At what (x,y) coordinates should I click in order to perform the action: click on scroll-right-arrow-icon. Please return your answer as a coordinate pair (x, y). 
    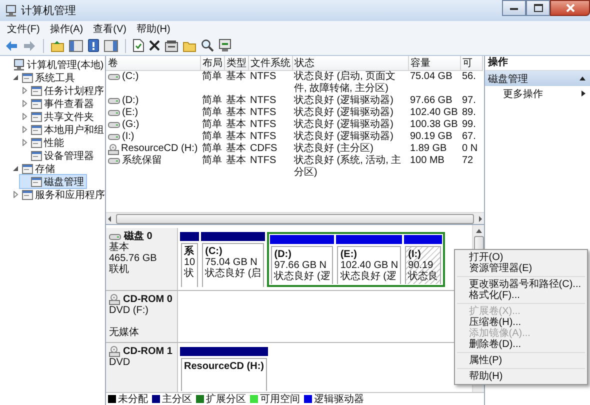
    Looking at the image, I should click on (480, 218).